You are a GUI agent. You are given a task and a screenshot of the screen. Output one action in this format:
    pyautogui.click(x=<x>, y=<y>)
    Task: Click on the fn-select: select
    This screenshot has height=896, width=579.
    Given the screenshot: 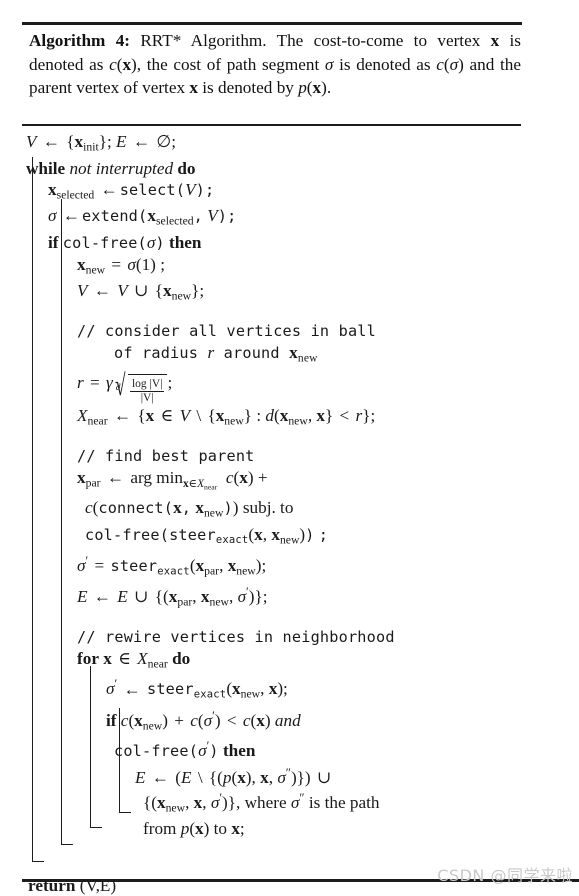 What is the action you would take?
    pyautogui.click(x=147, y=189)
    